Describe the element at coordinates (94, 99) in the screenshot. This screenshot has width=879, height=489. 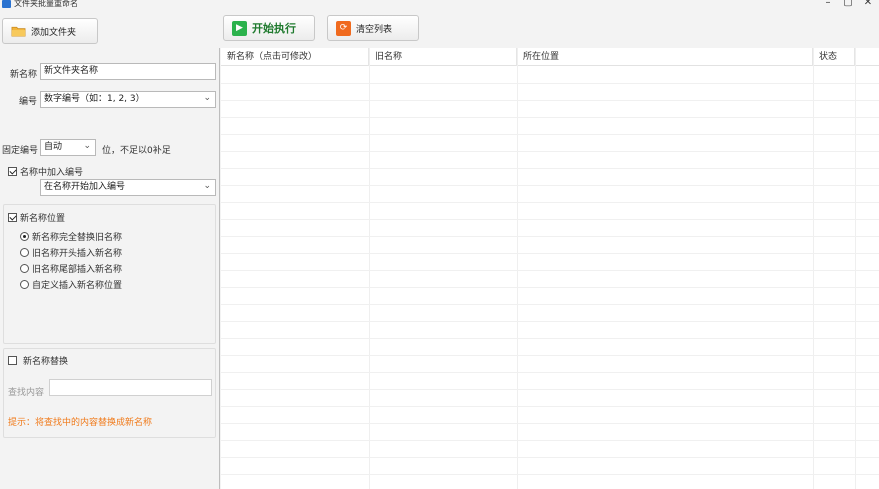
I see `number-select-value: 数字编号（如：1, 2, 3）` at that location.